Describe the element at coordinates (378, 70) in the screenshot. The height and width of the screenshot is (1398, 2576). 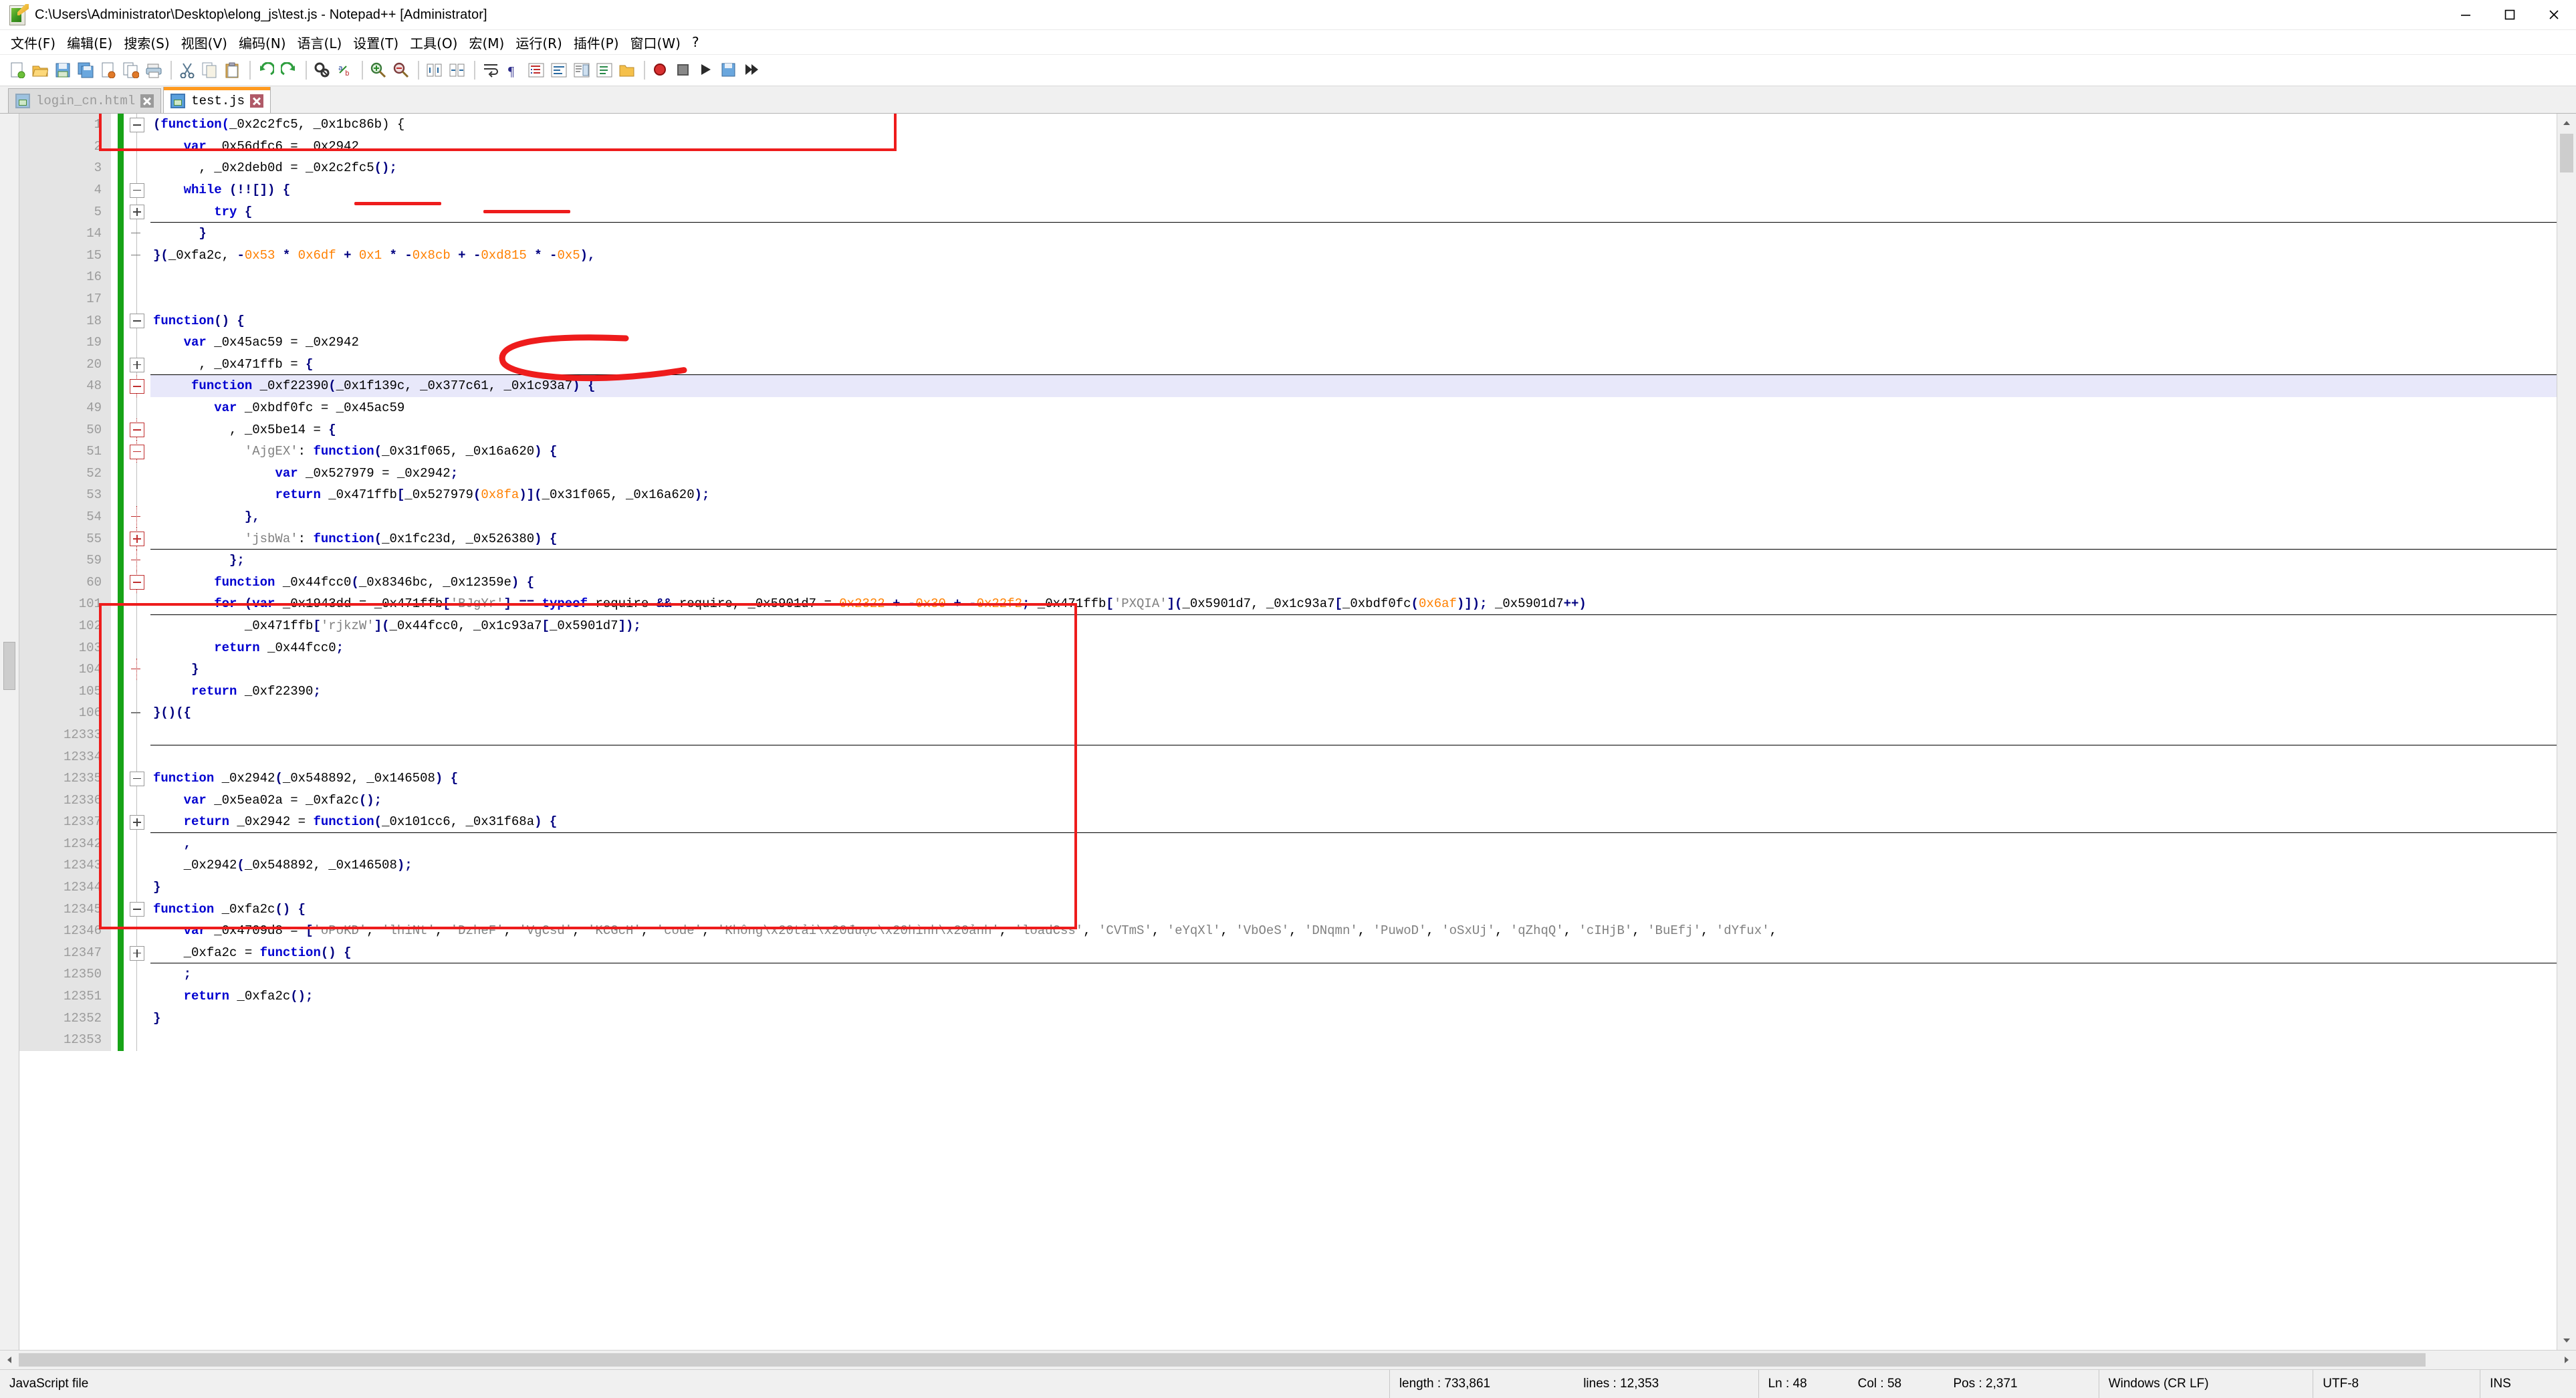
I see `zoom-in-icon` at that location.